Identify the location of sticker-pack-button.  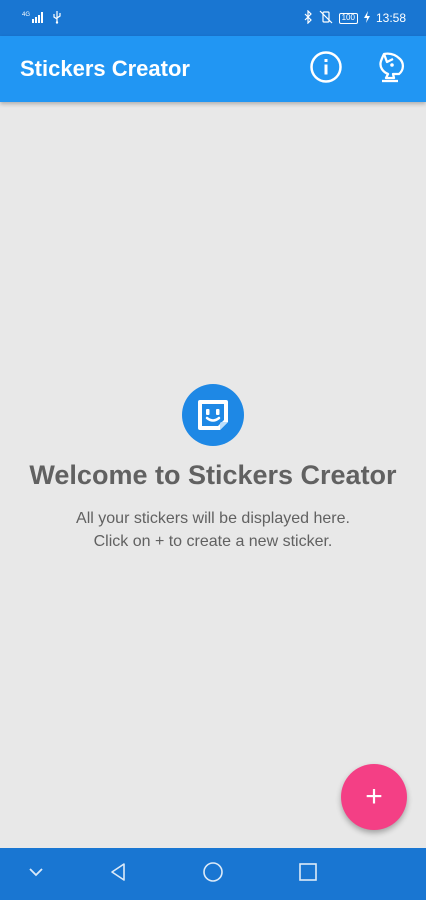
(390, 69).